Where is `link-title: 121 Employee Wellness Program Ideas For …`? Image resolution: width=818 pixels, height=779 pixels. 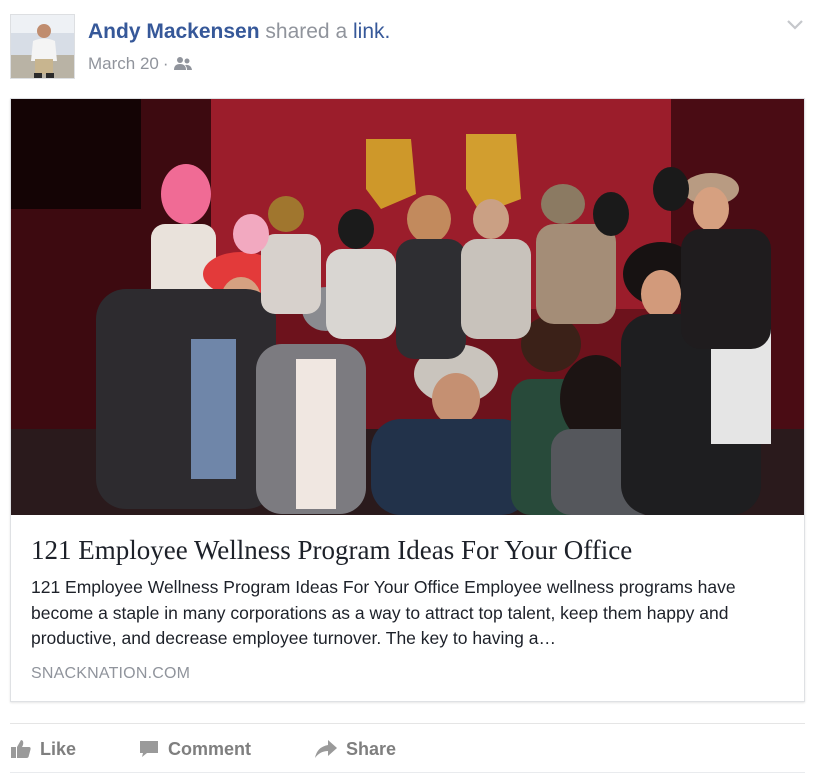
link-title: 121 Employee Wellness Program Ideas For … is located at coordinates (331, 550).